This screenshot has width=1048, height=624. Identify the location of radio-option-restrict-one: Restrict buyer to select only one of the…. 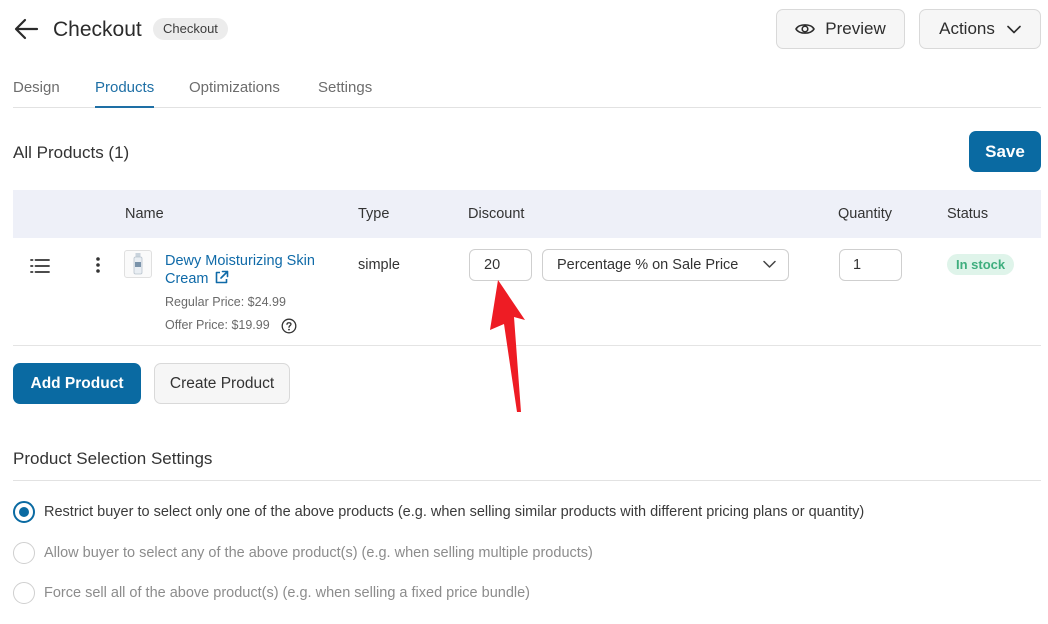
(438, 512).